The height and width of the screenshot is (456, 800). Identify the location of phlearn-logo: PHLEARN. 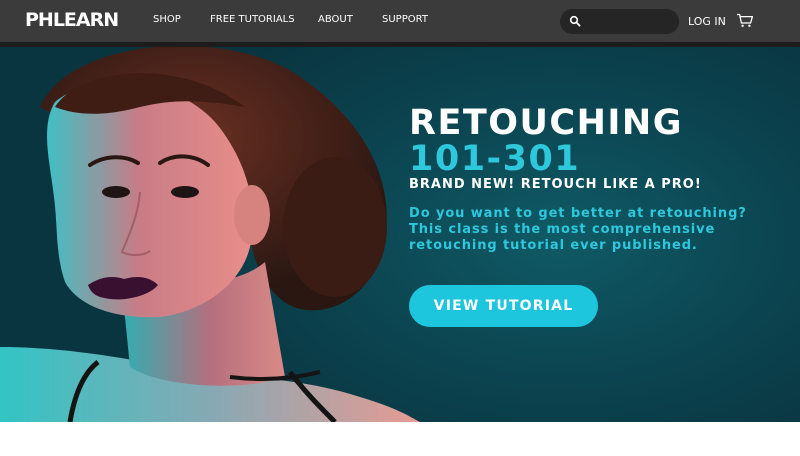
(72, 20).